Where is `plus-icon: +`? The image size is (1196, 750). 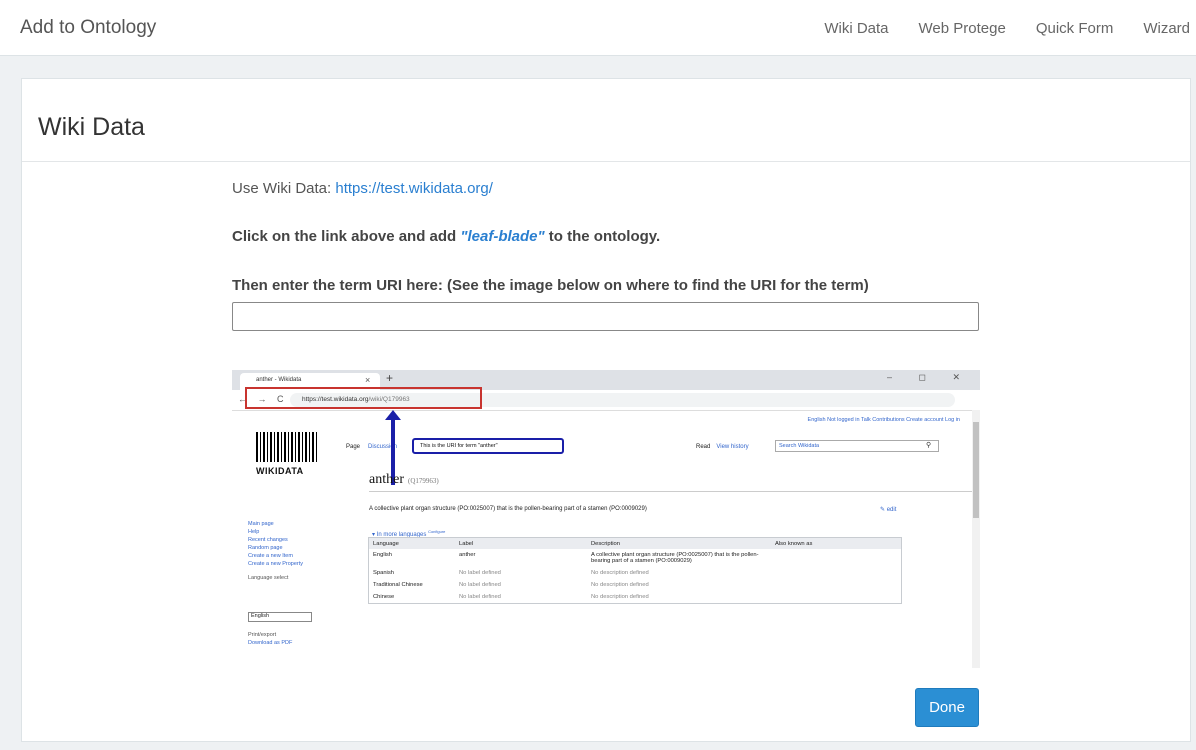 plus-icon: + is located at coordinates (390, 378).